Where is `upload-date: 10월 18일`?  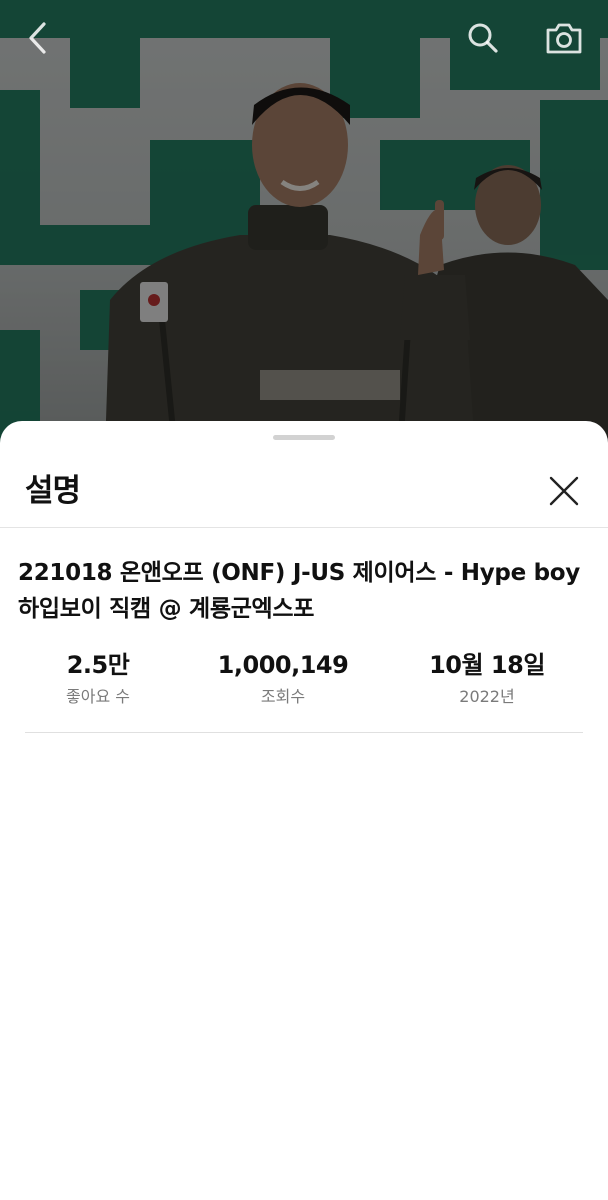 upload-date: 10월 18일 is located at coordinates (487, 665).